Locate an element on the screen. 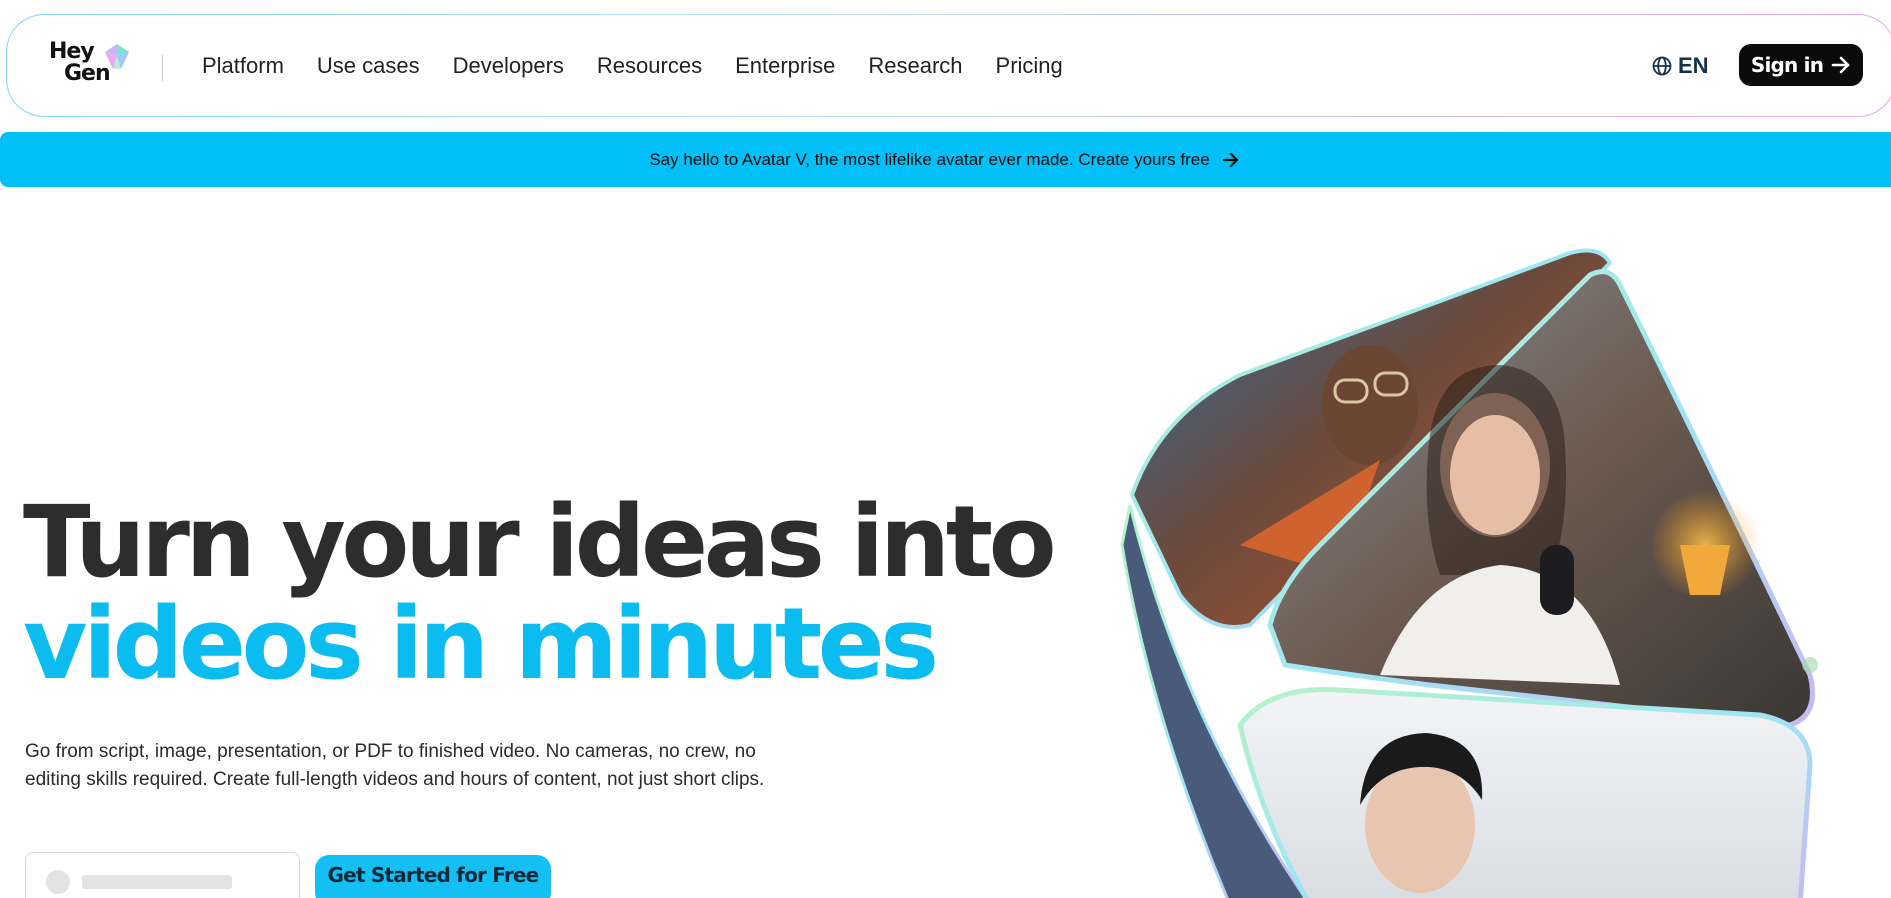 The width and height of the screenshot is (1891, 898). globe-icon is located at coordinates (1662, 66).